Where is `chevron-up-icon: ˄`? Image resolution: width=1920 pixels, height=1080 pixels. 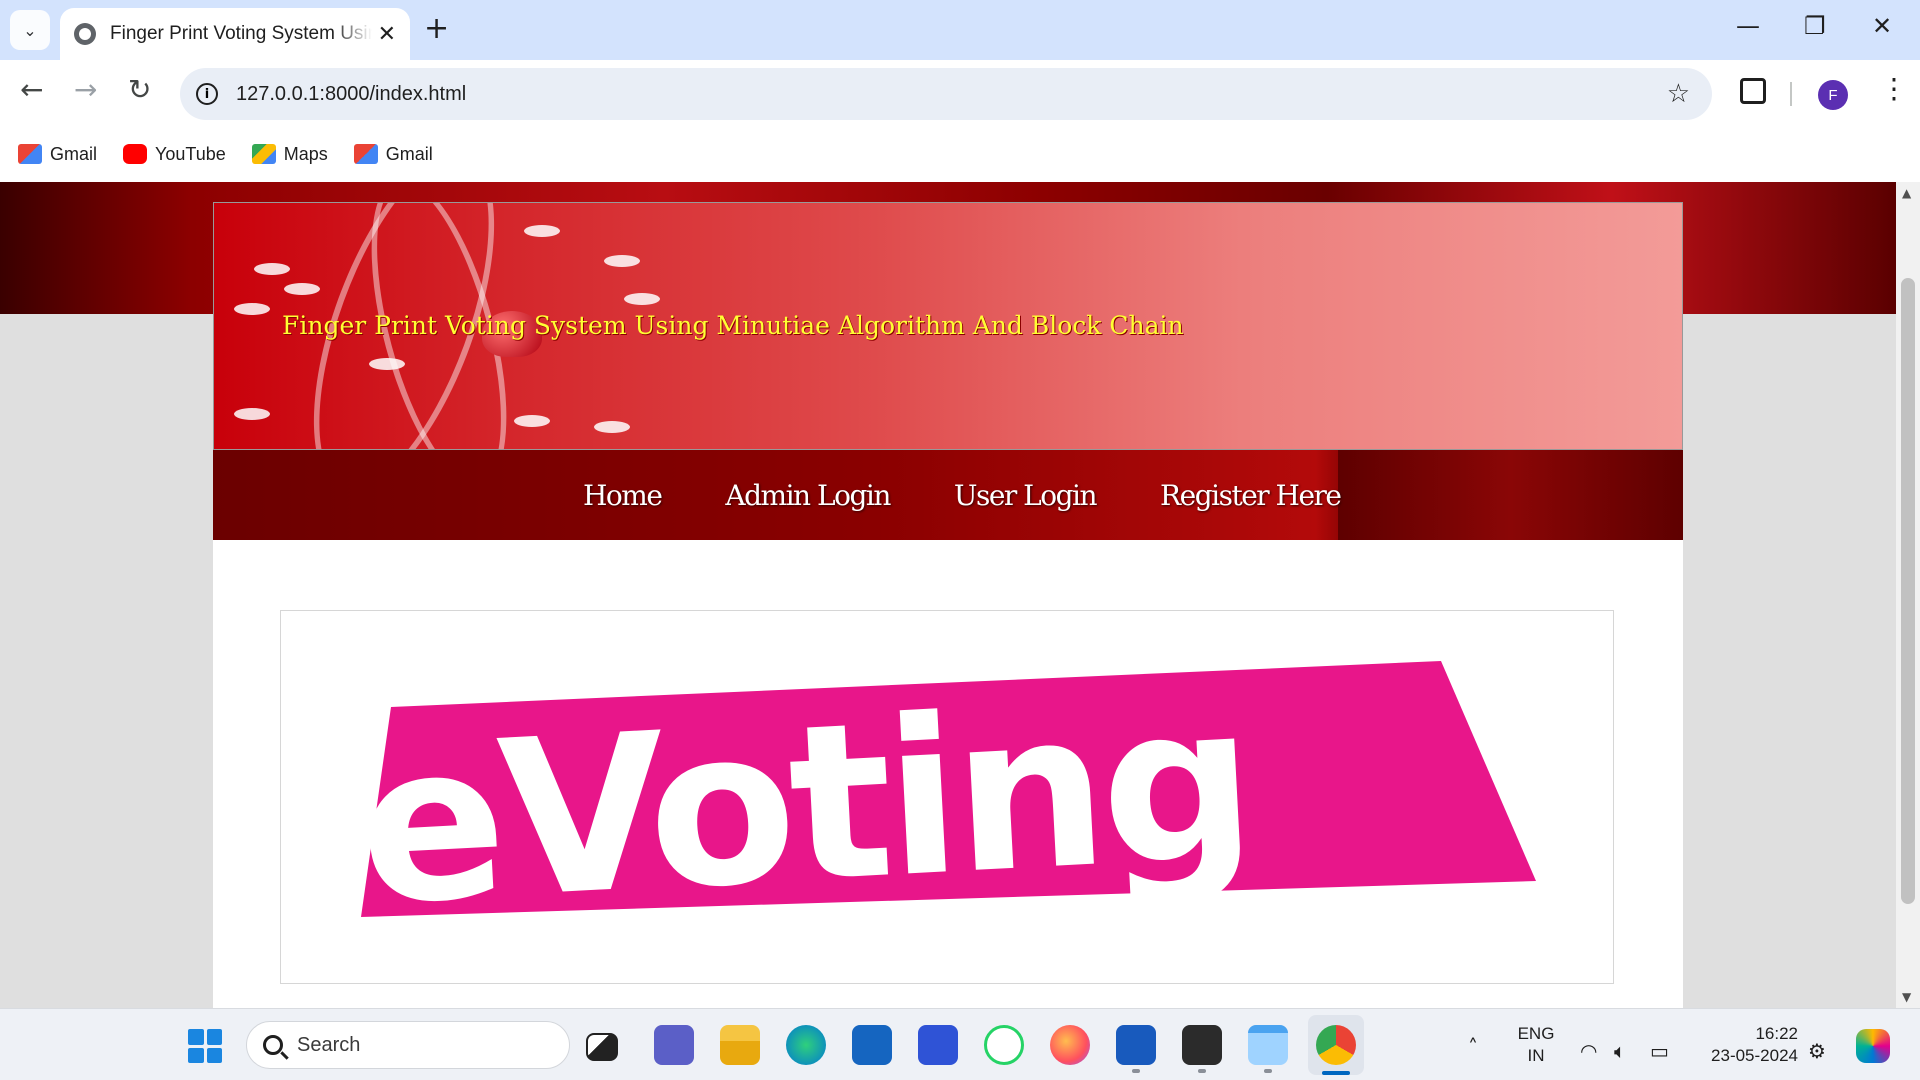
chevron-up-icon: ˄ is located at coordinates (1473, 1047).